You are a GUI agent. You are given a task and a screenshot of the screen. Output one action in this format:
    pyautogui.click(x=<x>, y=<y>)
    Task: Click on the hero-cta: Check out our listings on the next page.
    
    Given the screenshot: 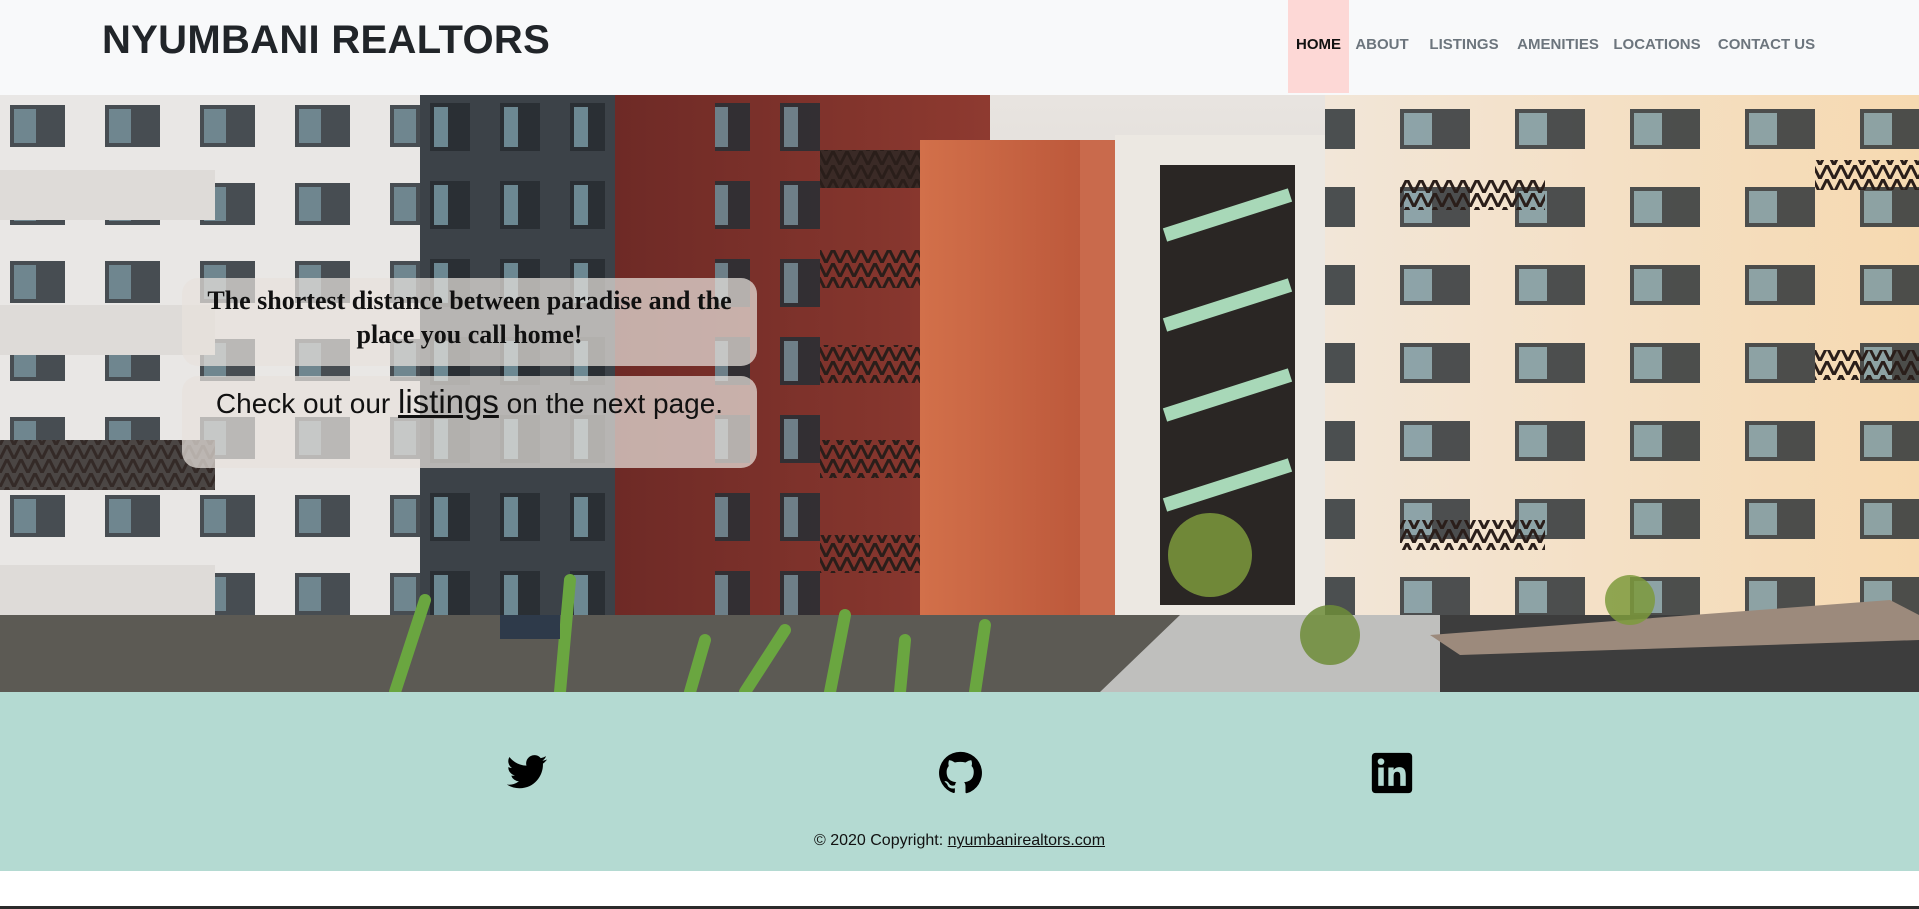 What is the action you would take?
    pyautogui.click(x=469, y=422)
    